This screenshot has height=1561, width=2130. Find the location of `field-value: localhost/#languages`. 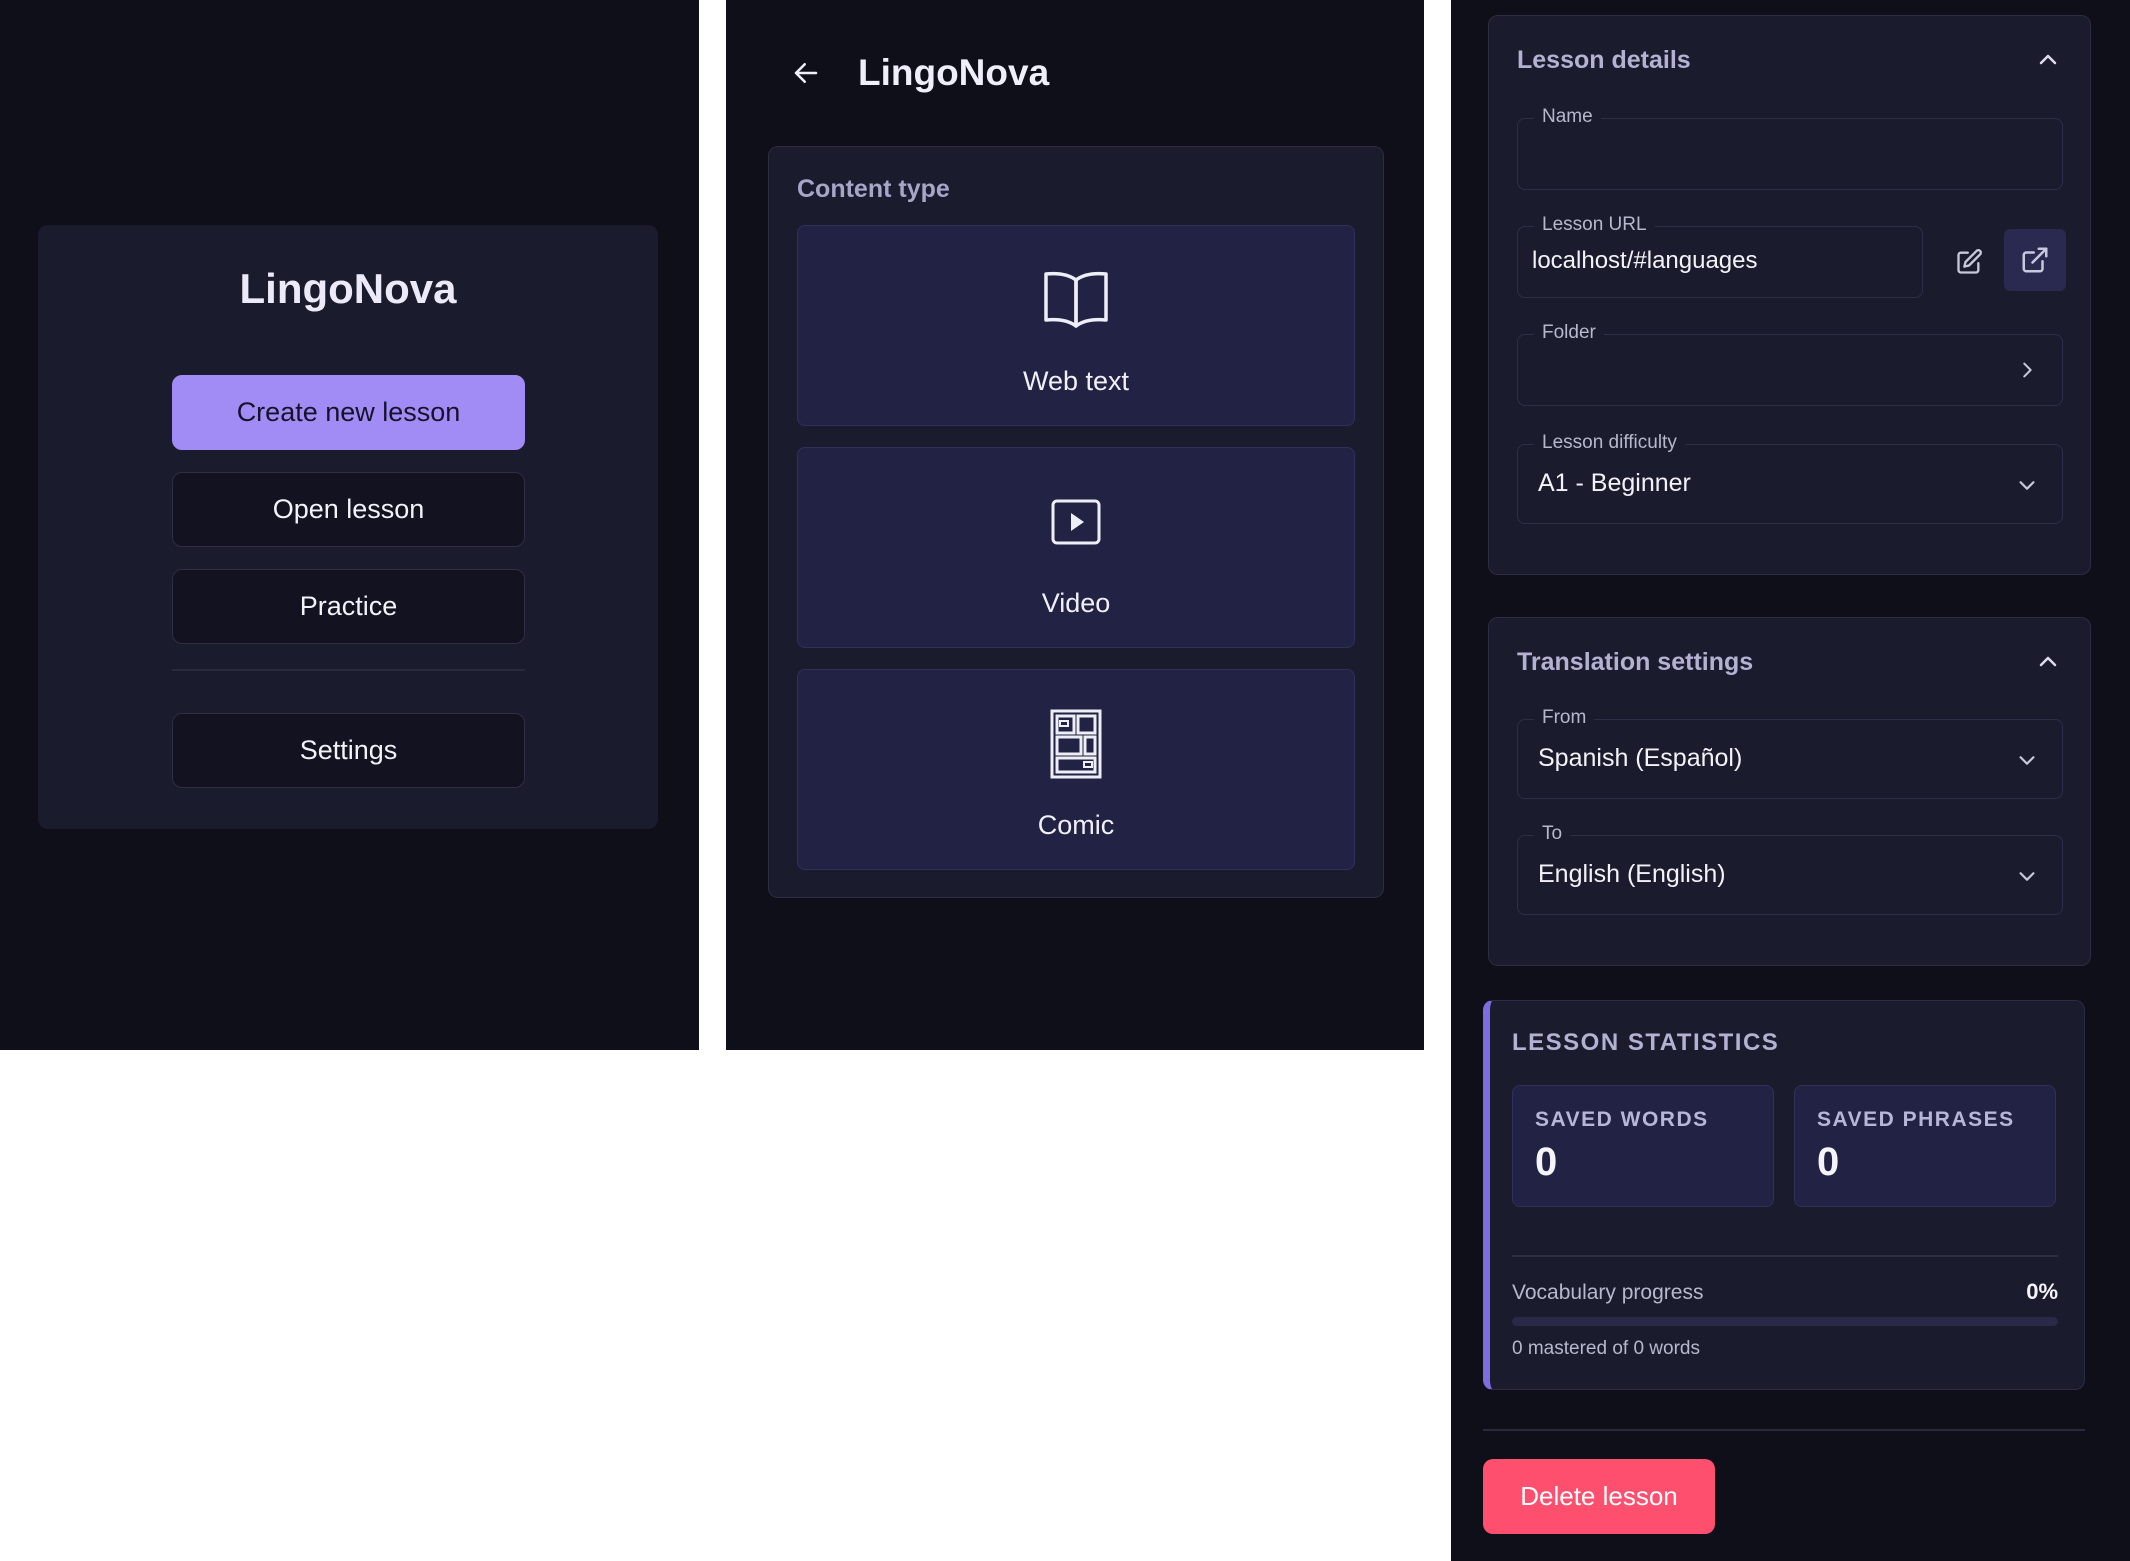

field-value: localhost/#languages is located at coordinates (1645, 260).